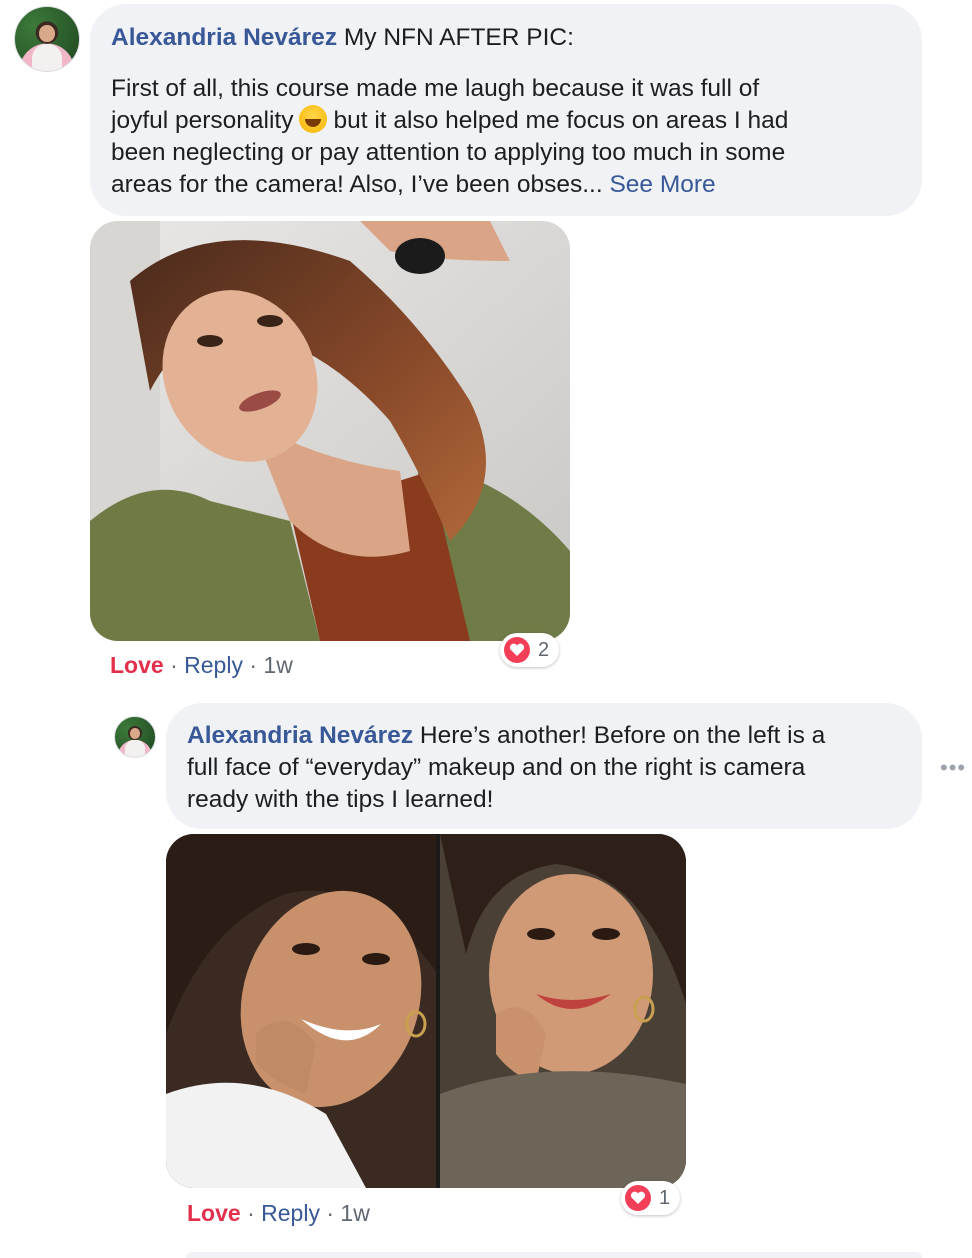  I want to click on comment-line-text: joyful personality, so click(202, 120).